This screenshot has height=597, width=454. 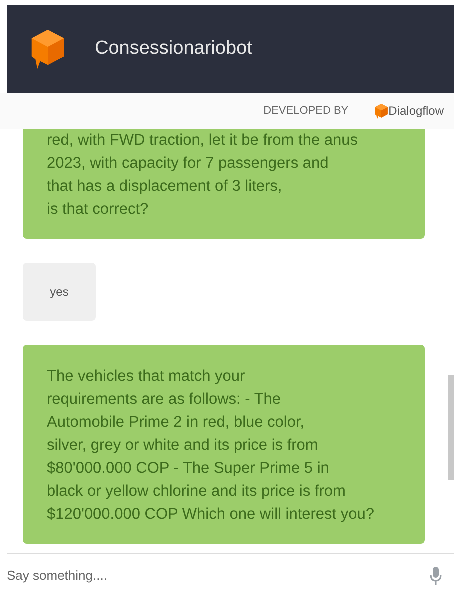 I want to click on dialogflow-brand: Dialogflow, so click(x=416, y=111).